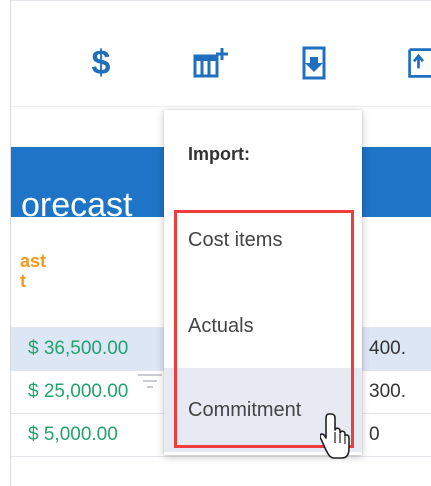 This screenshot has width=431, height=486. Describe the element at coordinates (374, 434) in the screenshot. I see `right-cell: 0` at that location.